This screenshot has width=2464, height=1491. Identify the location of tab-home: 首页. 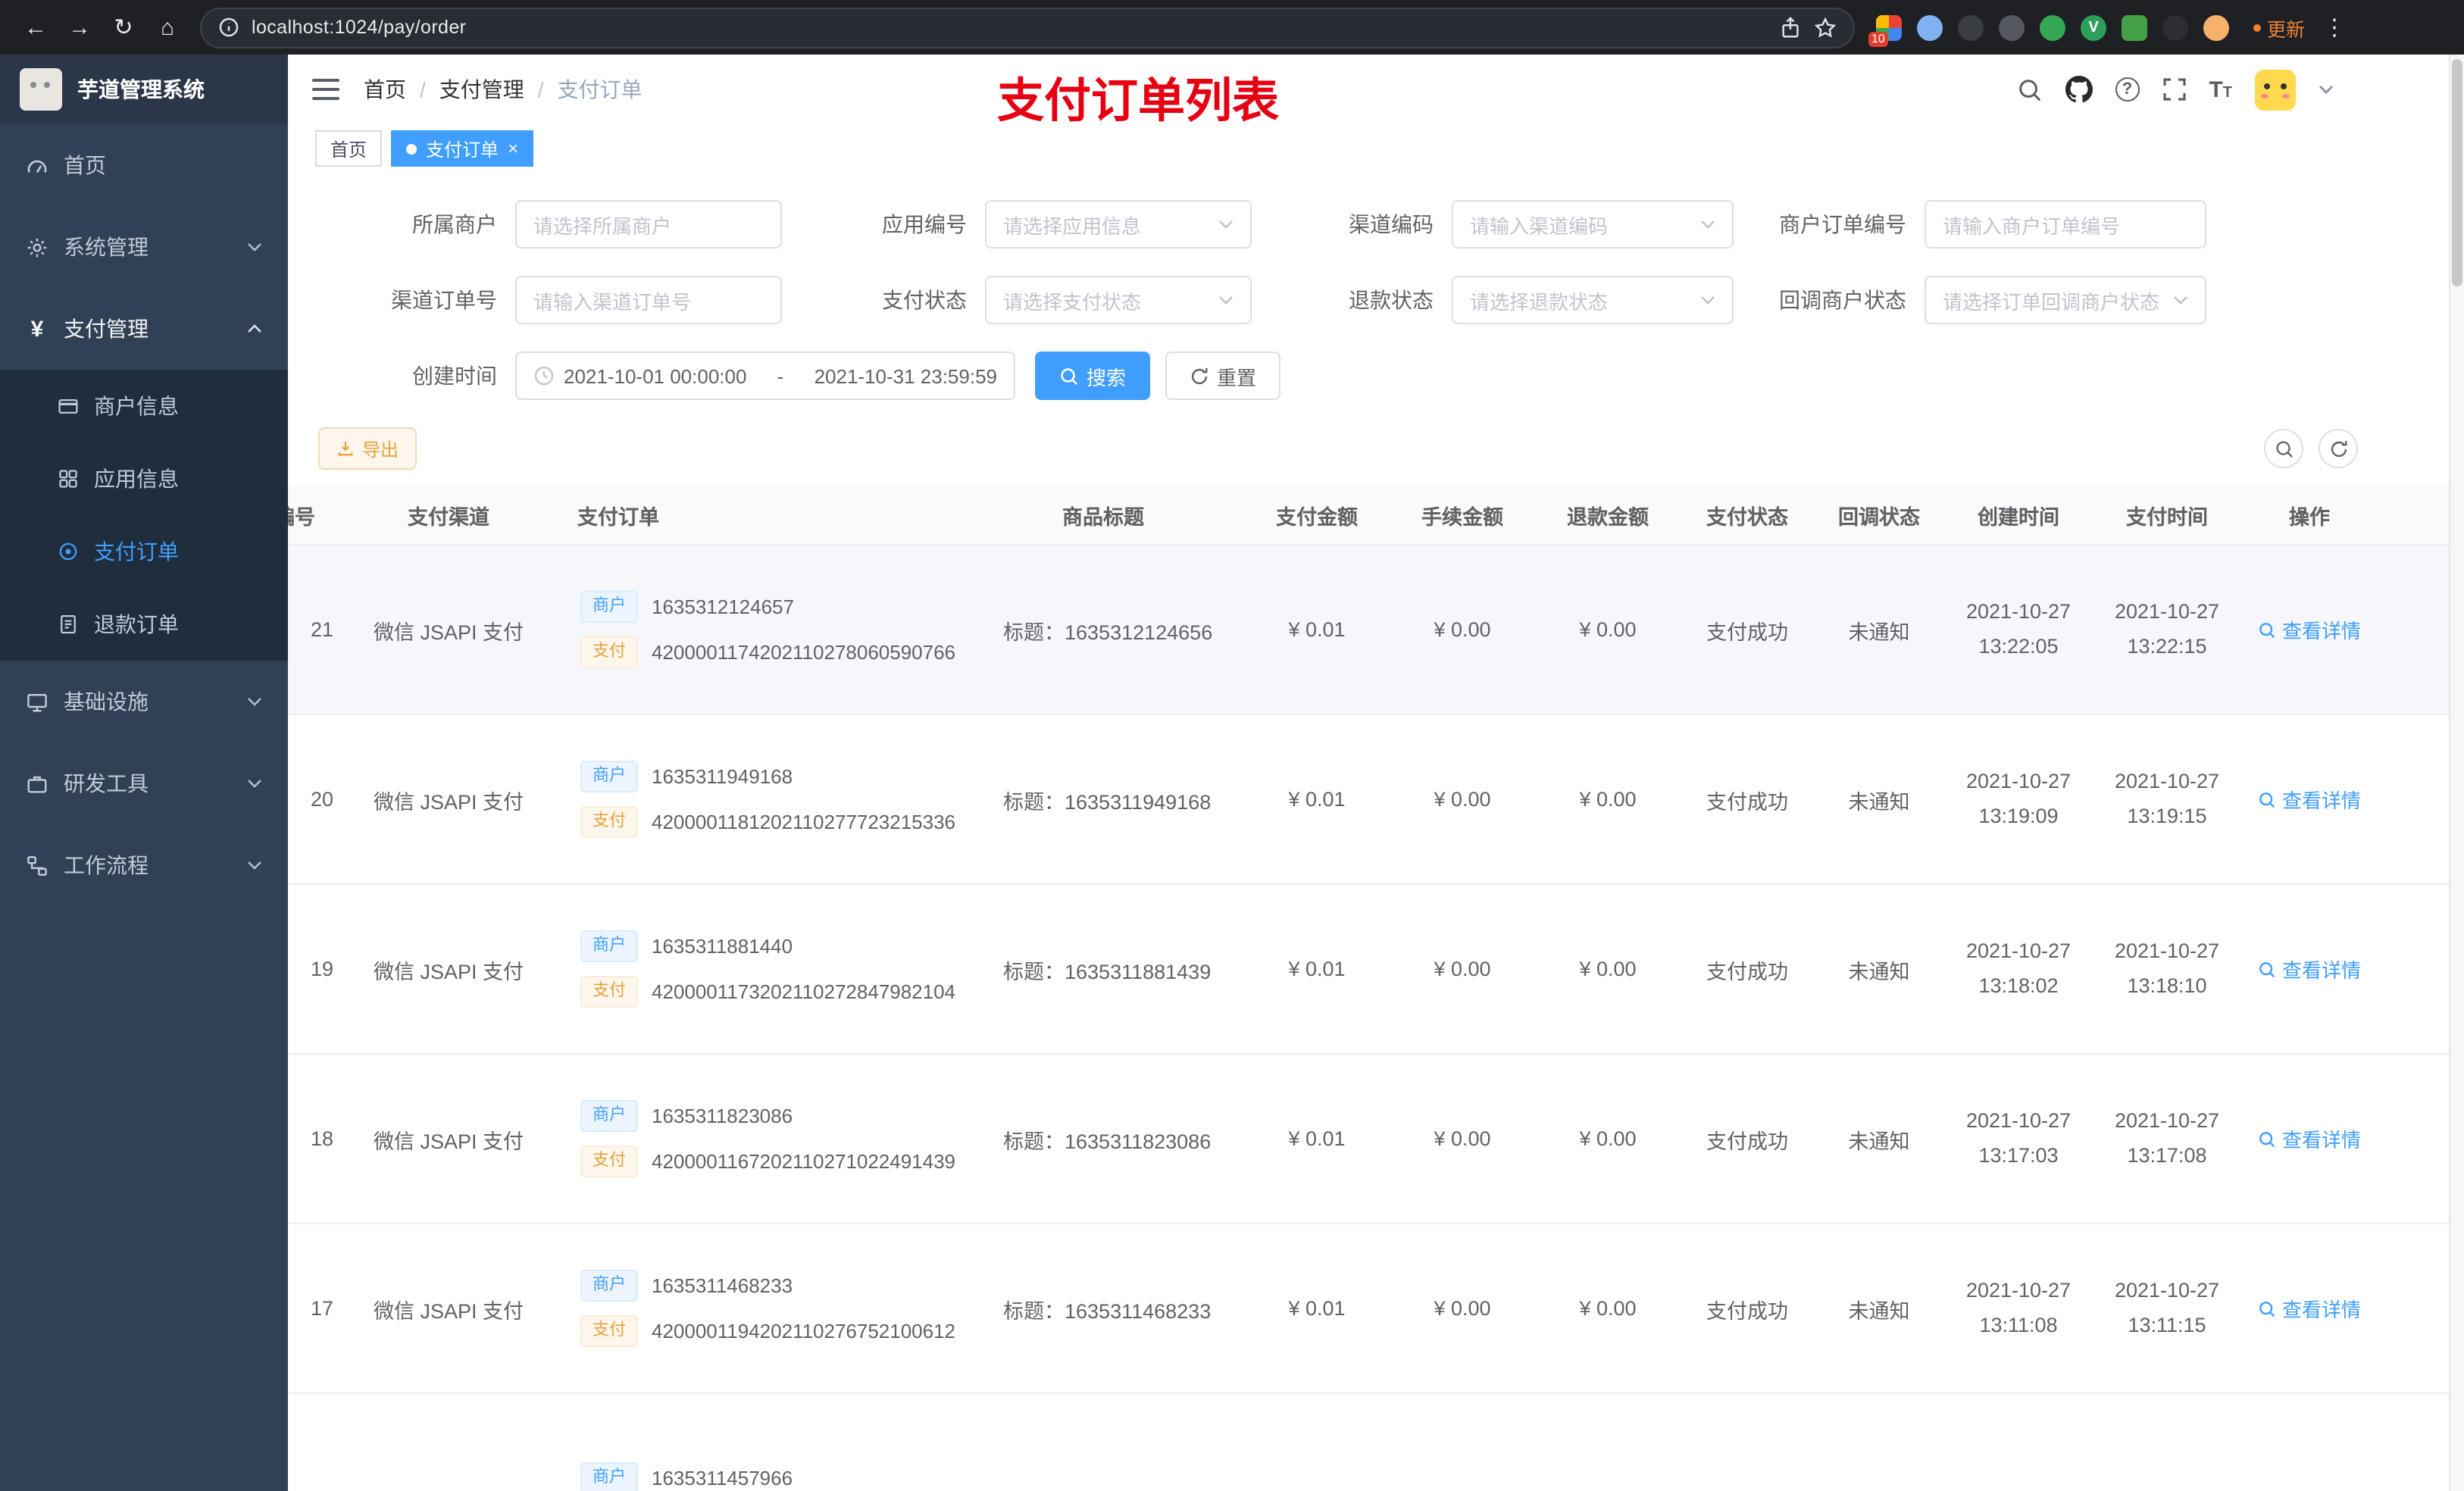
(349, 148).